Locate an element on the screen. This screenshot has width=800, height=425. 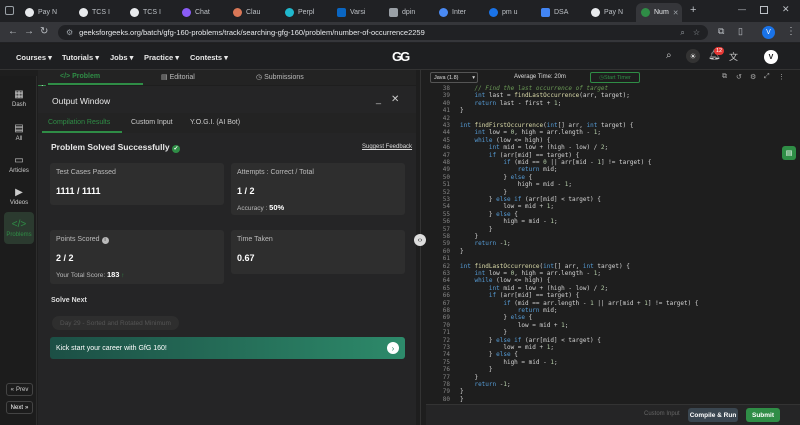
start-timer-button: ◷ Start Timer is located at coordinates (615, 77).